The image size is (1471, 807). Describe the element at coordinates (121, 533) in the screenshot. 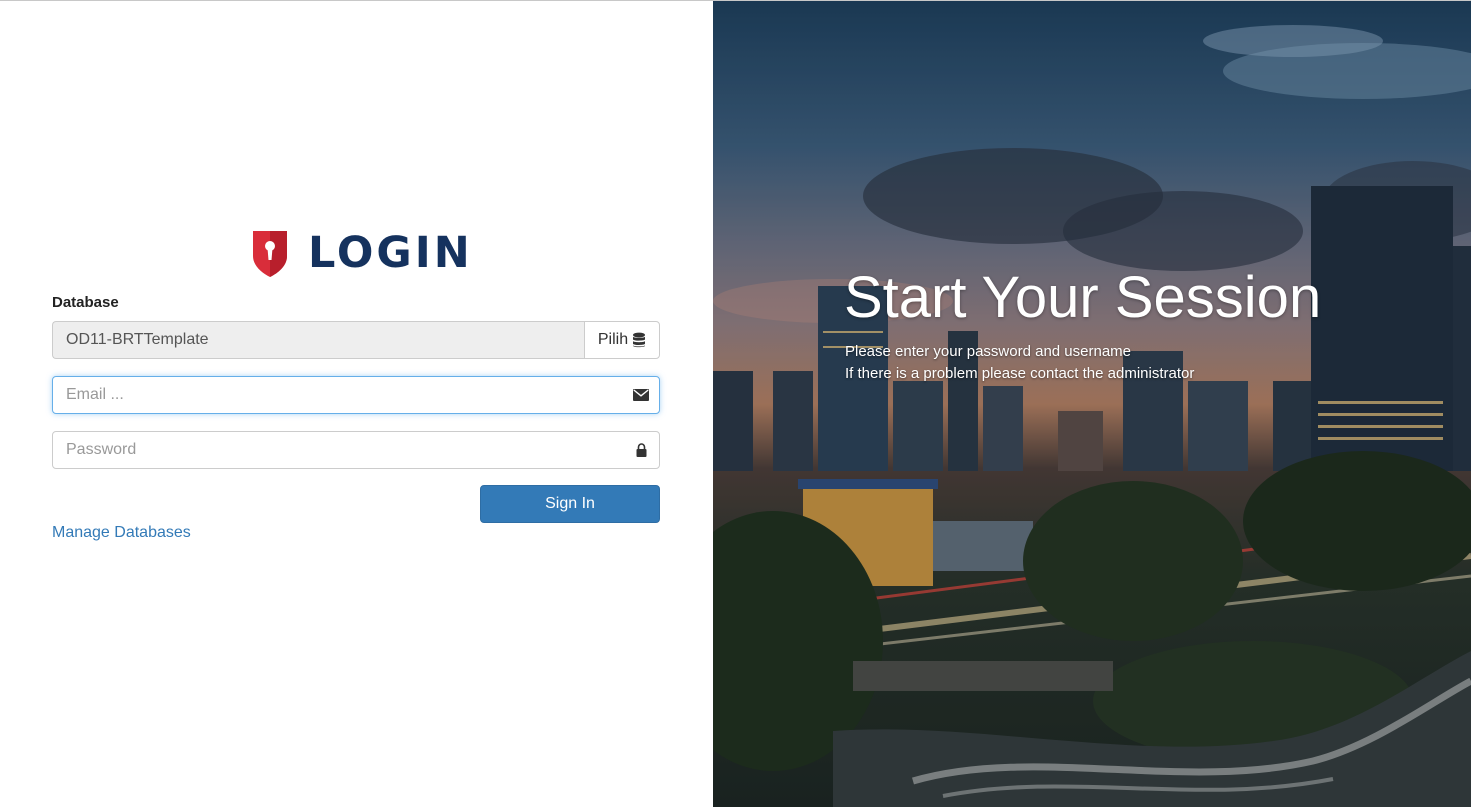

I see `manage-databases-link: Manage Databases` at that location.